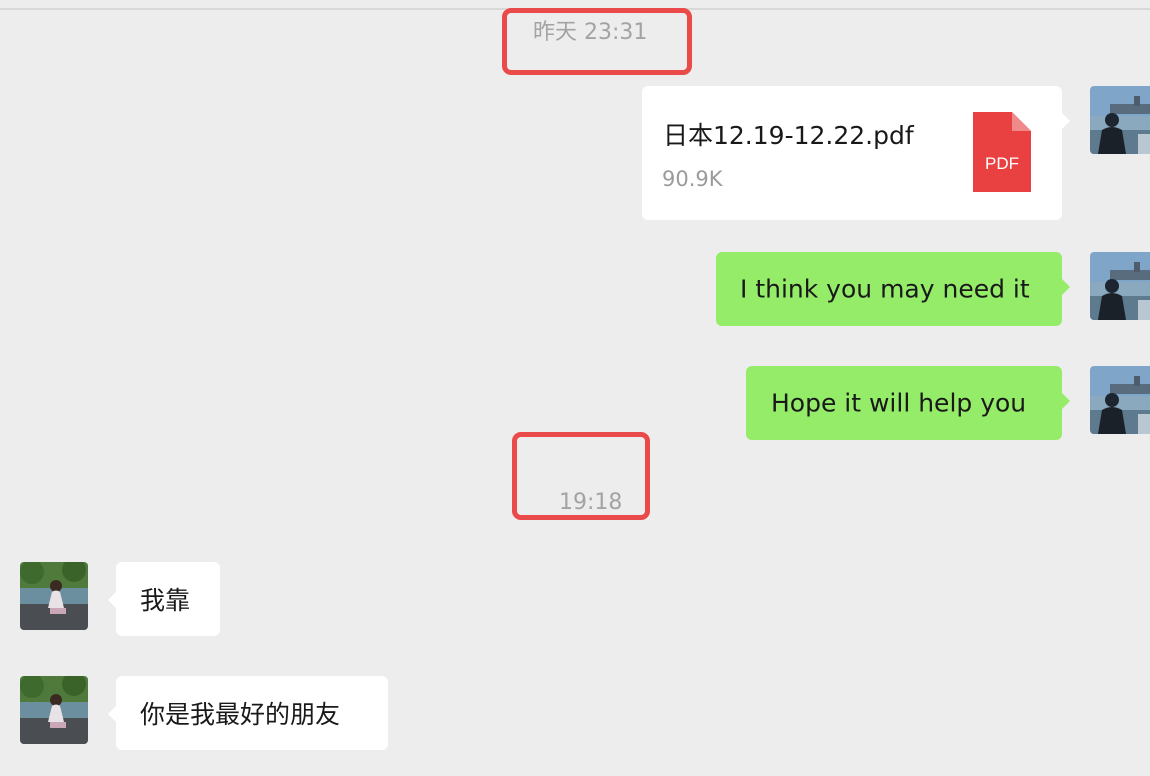  I want to click on incoming-message-bubble: 我靠, so click(164, 599).